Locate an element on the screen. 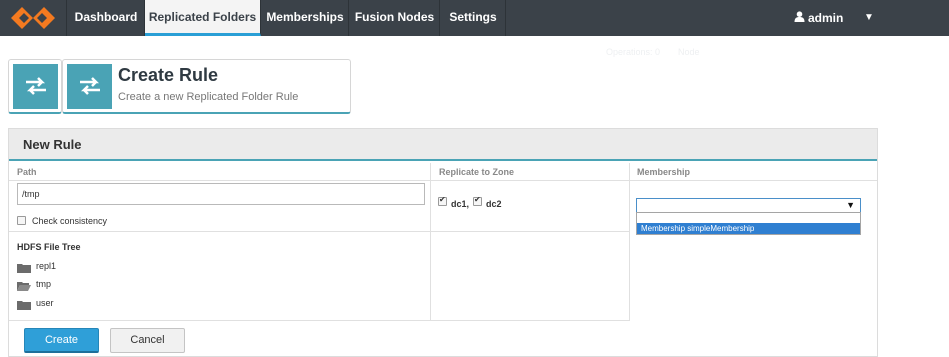  panel-title: New Rule is located at coordinates (52, 144).